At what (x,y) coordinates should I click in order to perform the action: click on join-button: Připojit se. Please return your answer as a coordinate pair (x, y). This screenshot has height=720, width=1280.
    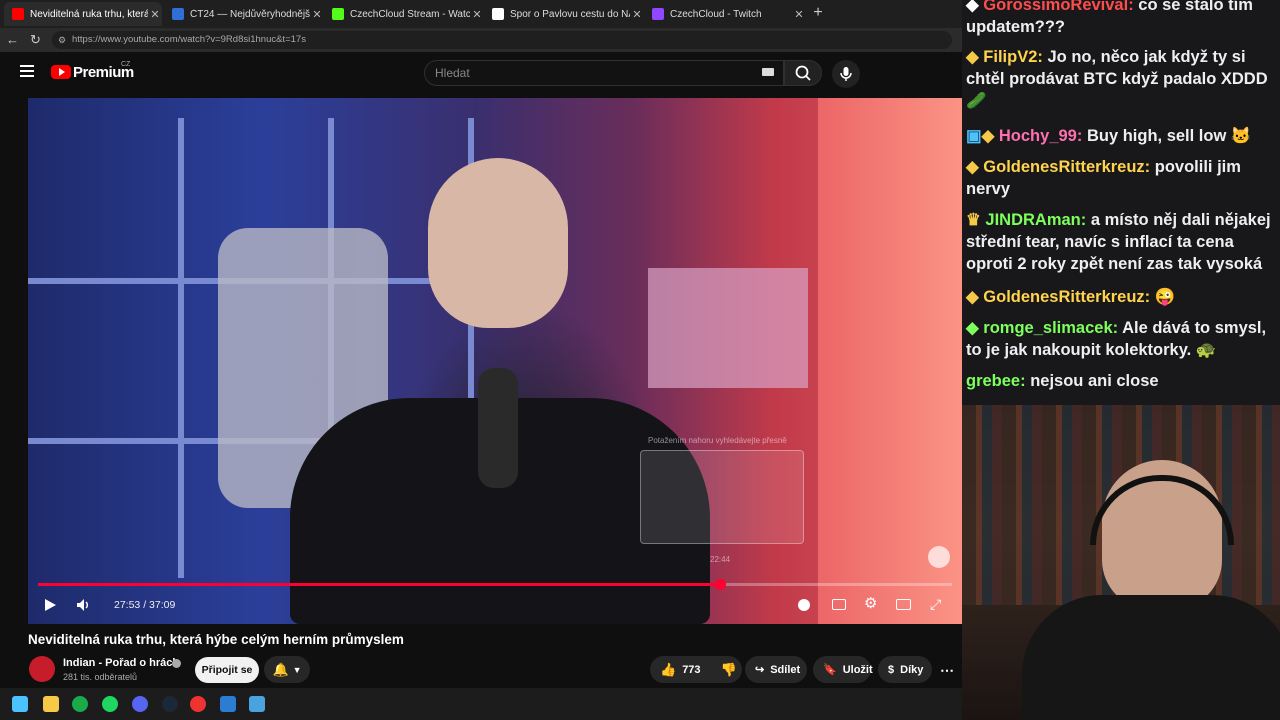
    Looking at the image, I should click on (227, 670).